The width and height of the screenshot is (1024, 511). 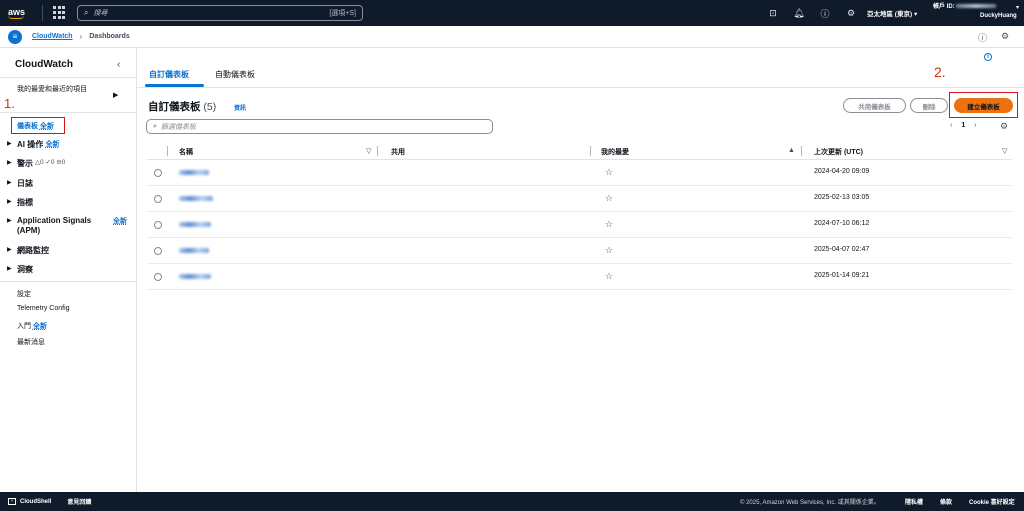 I want to click on table-row: ☆ 2024-04-20 09:09, so click(x=579, y=173).